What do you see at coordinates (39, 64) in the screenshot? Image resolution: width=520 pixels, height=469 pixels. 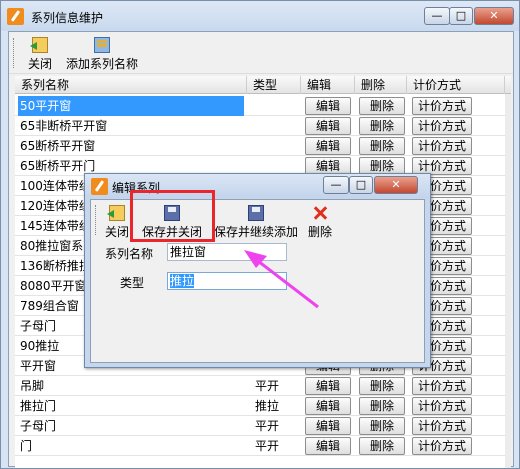 I see `close-tool-label: 关闭` at bounding box center [39, 64].